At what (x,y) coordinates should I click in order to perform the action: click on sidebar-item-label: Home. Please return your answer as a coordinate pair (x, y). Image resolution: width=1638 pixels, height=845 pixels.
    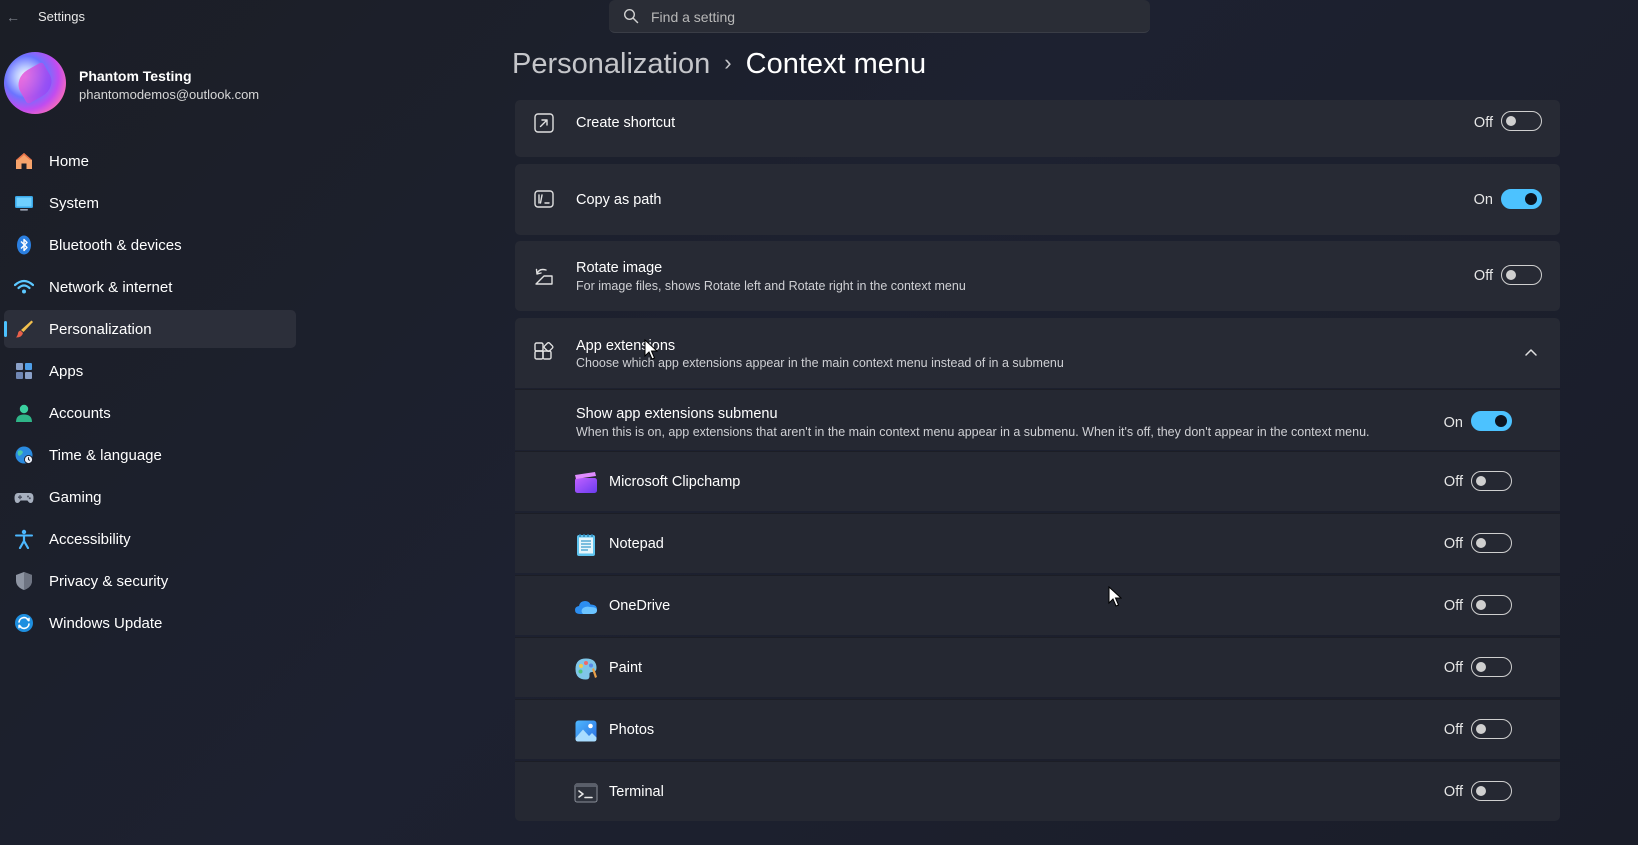
    Looking at the image, I should click on (69, 161).